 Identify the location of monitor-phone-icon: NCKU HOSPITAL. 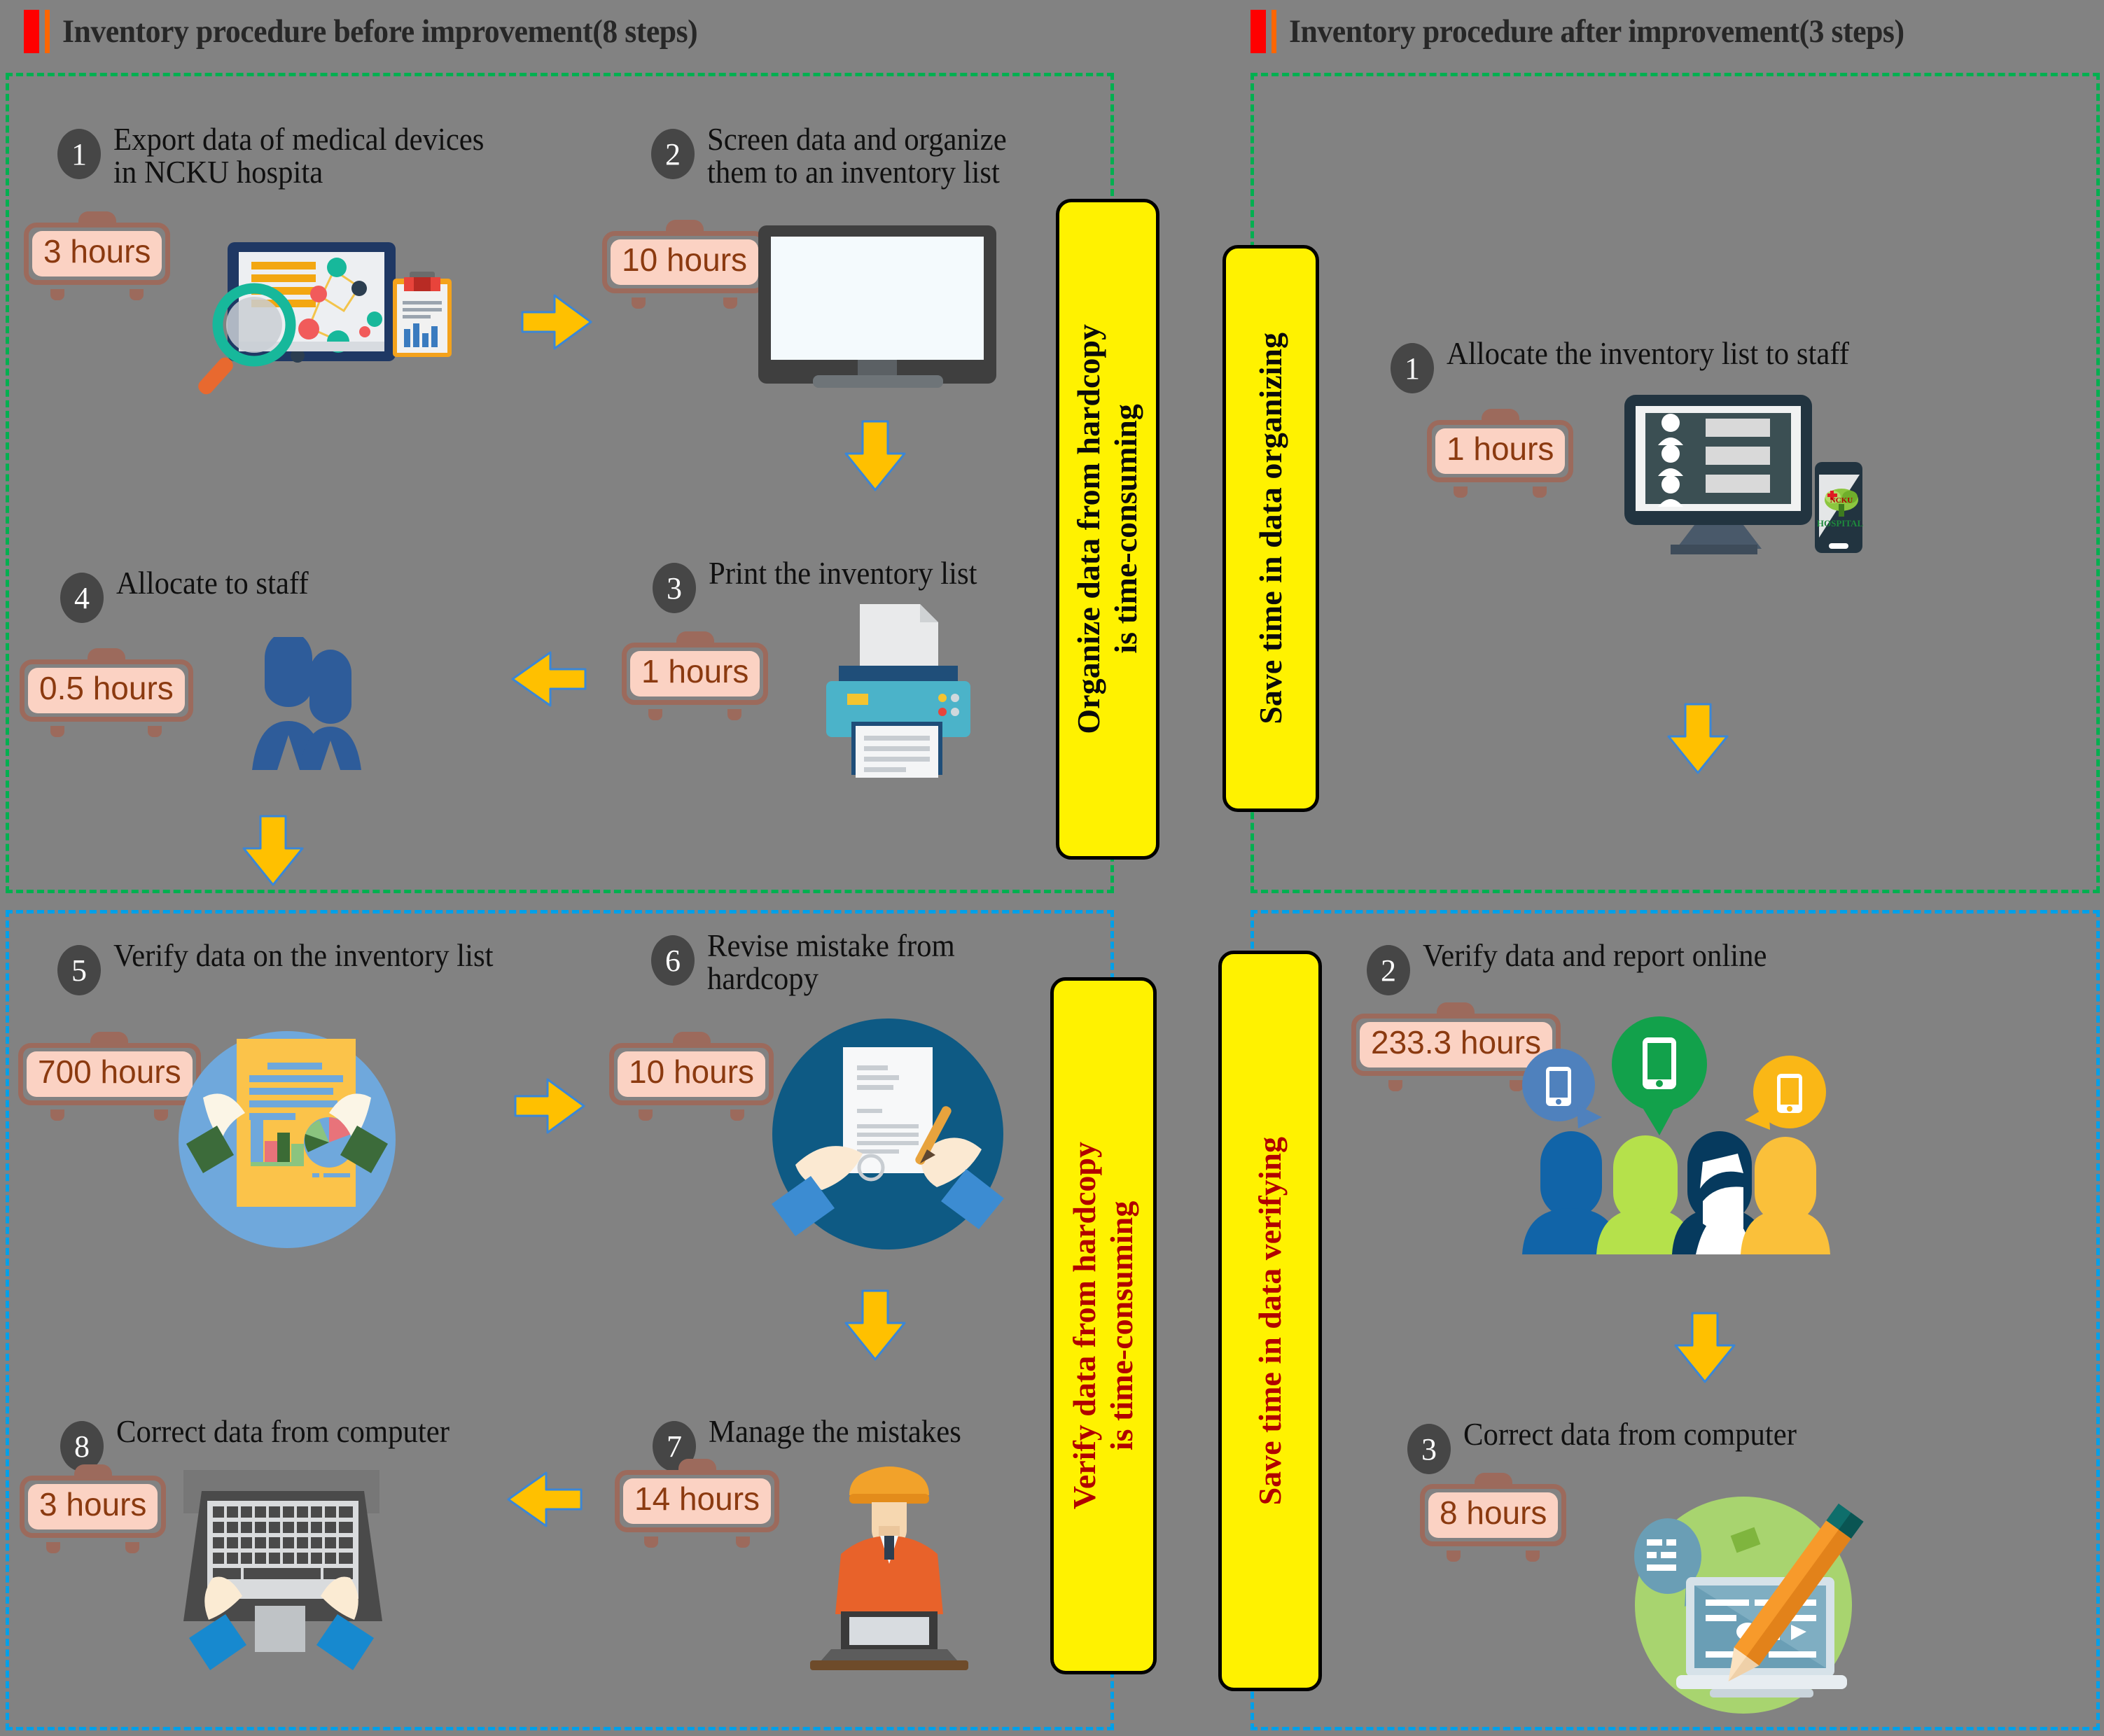
(1757, 491).